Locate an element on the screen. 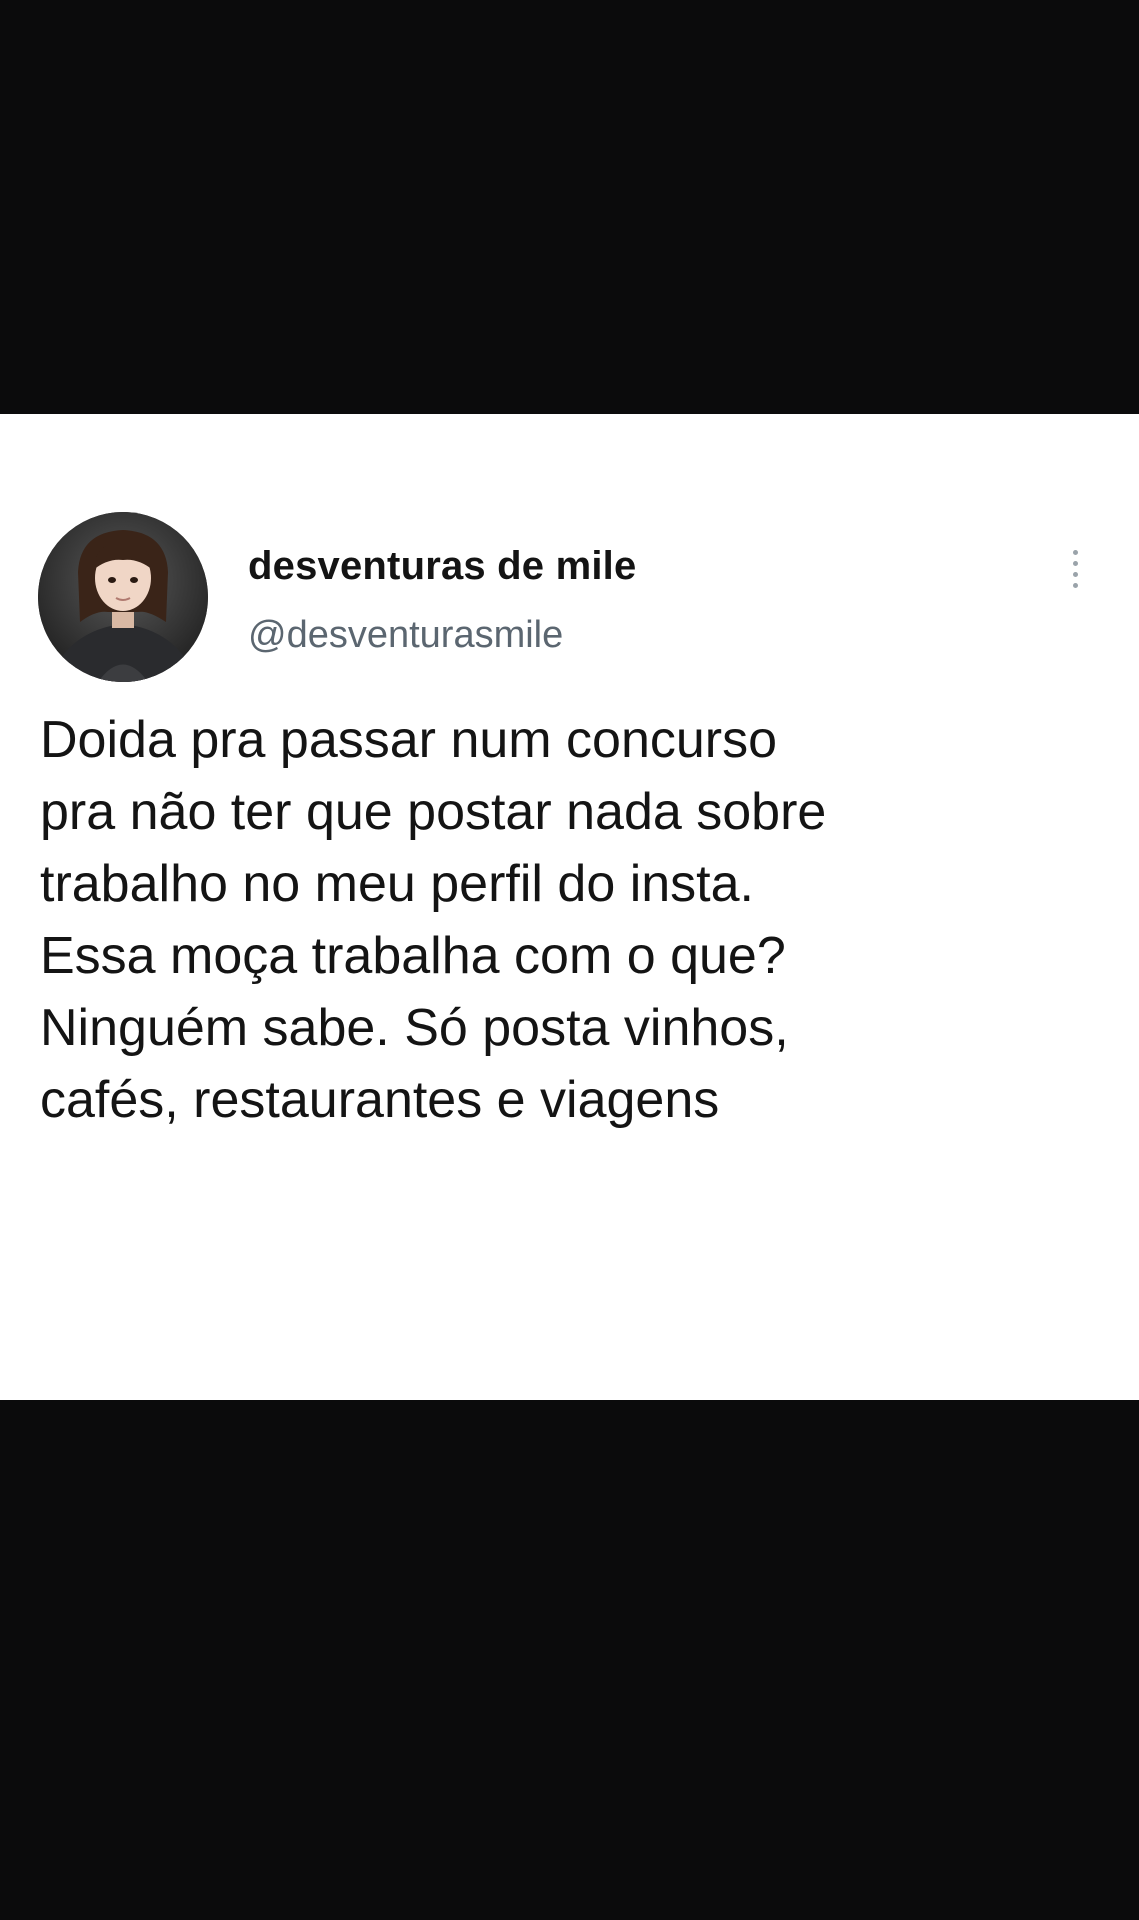 Image resolution: width=1139 pixels, height=1920 pixels. avatar is located at coordinates (123, 597).